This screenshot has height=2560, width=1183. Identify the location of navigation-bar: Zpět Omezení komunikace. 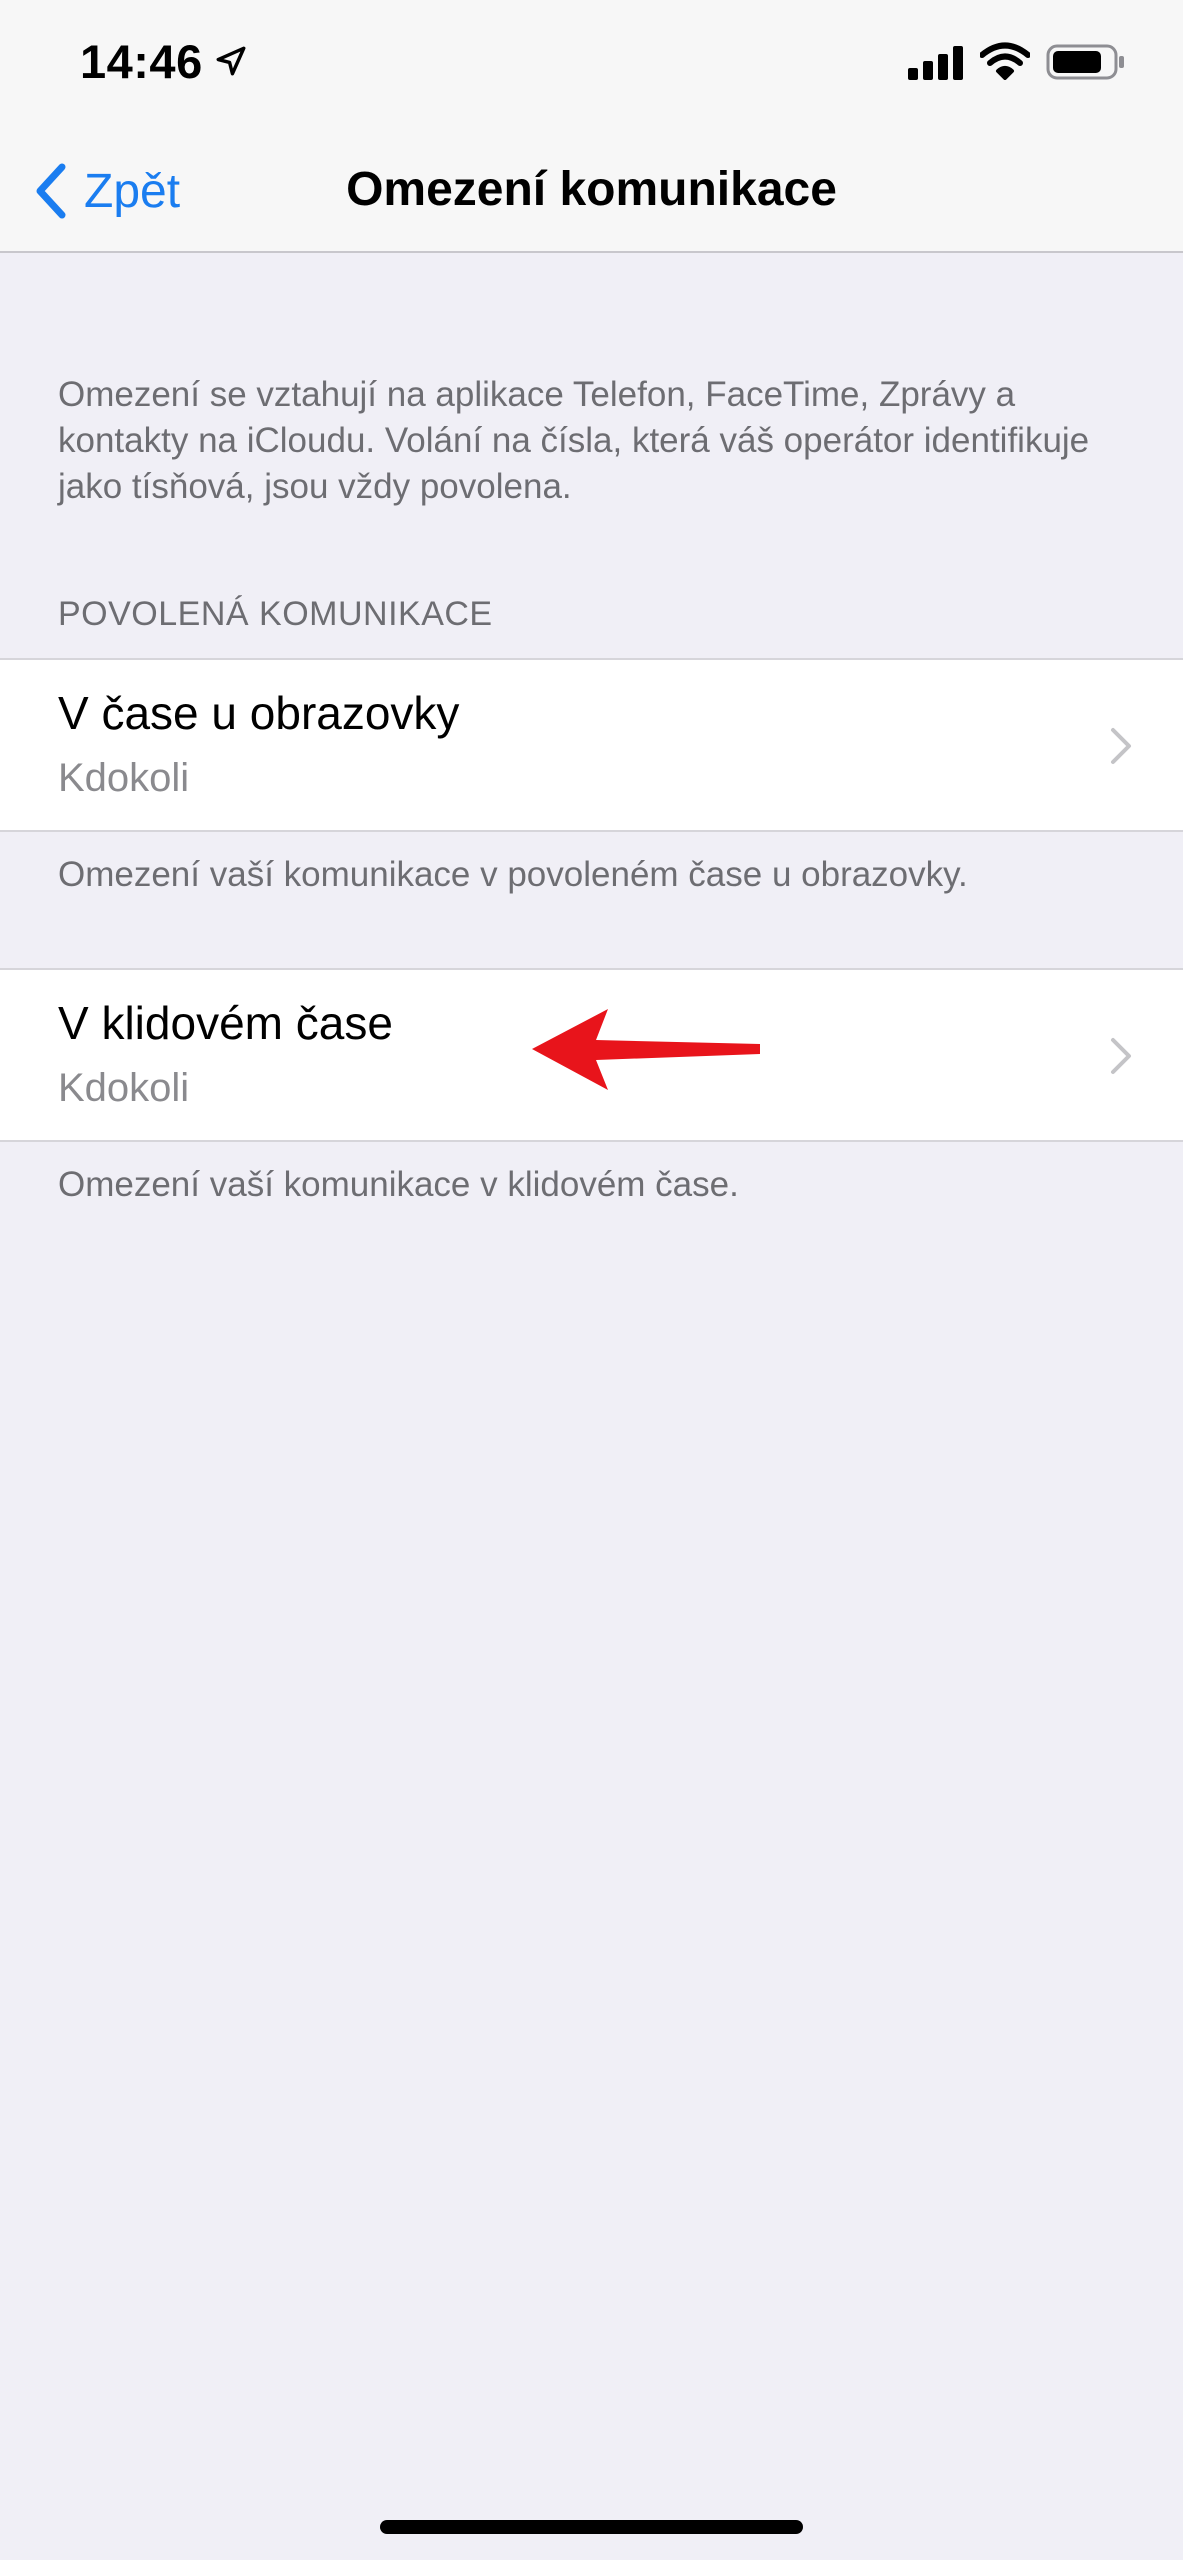
(591, 191).